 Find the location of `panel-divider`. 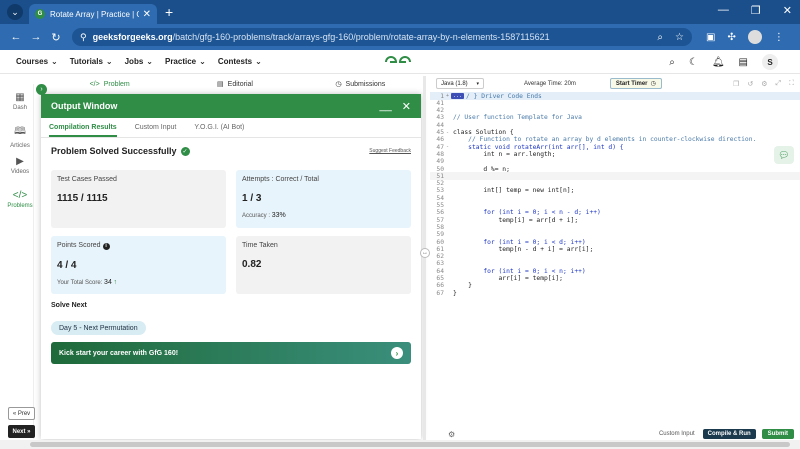

panel-divider is located at coordinates (424, 258).